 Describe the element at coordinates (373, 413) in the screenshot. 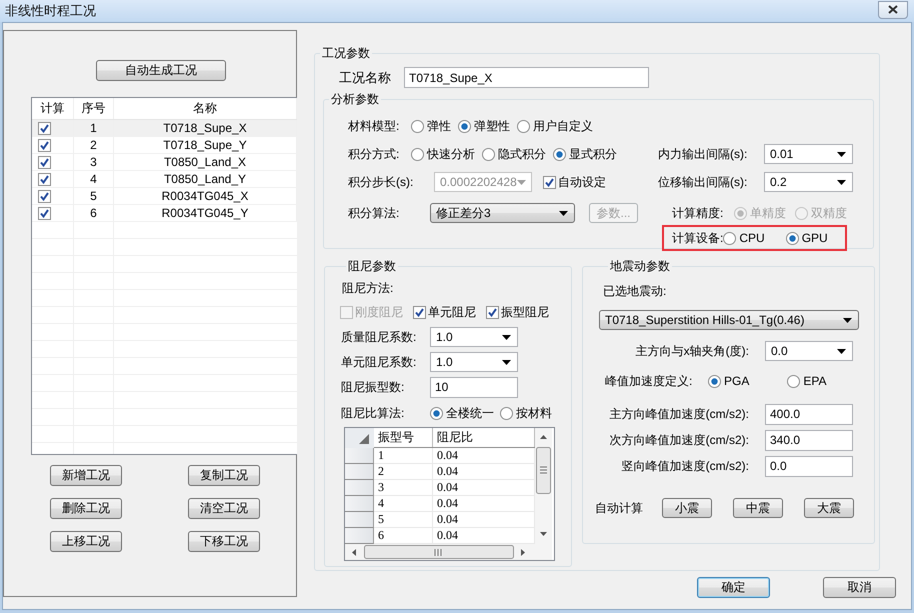

I see `label: 阻尼比算法:` at that location.